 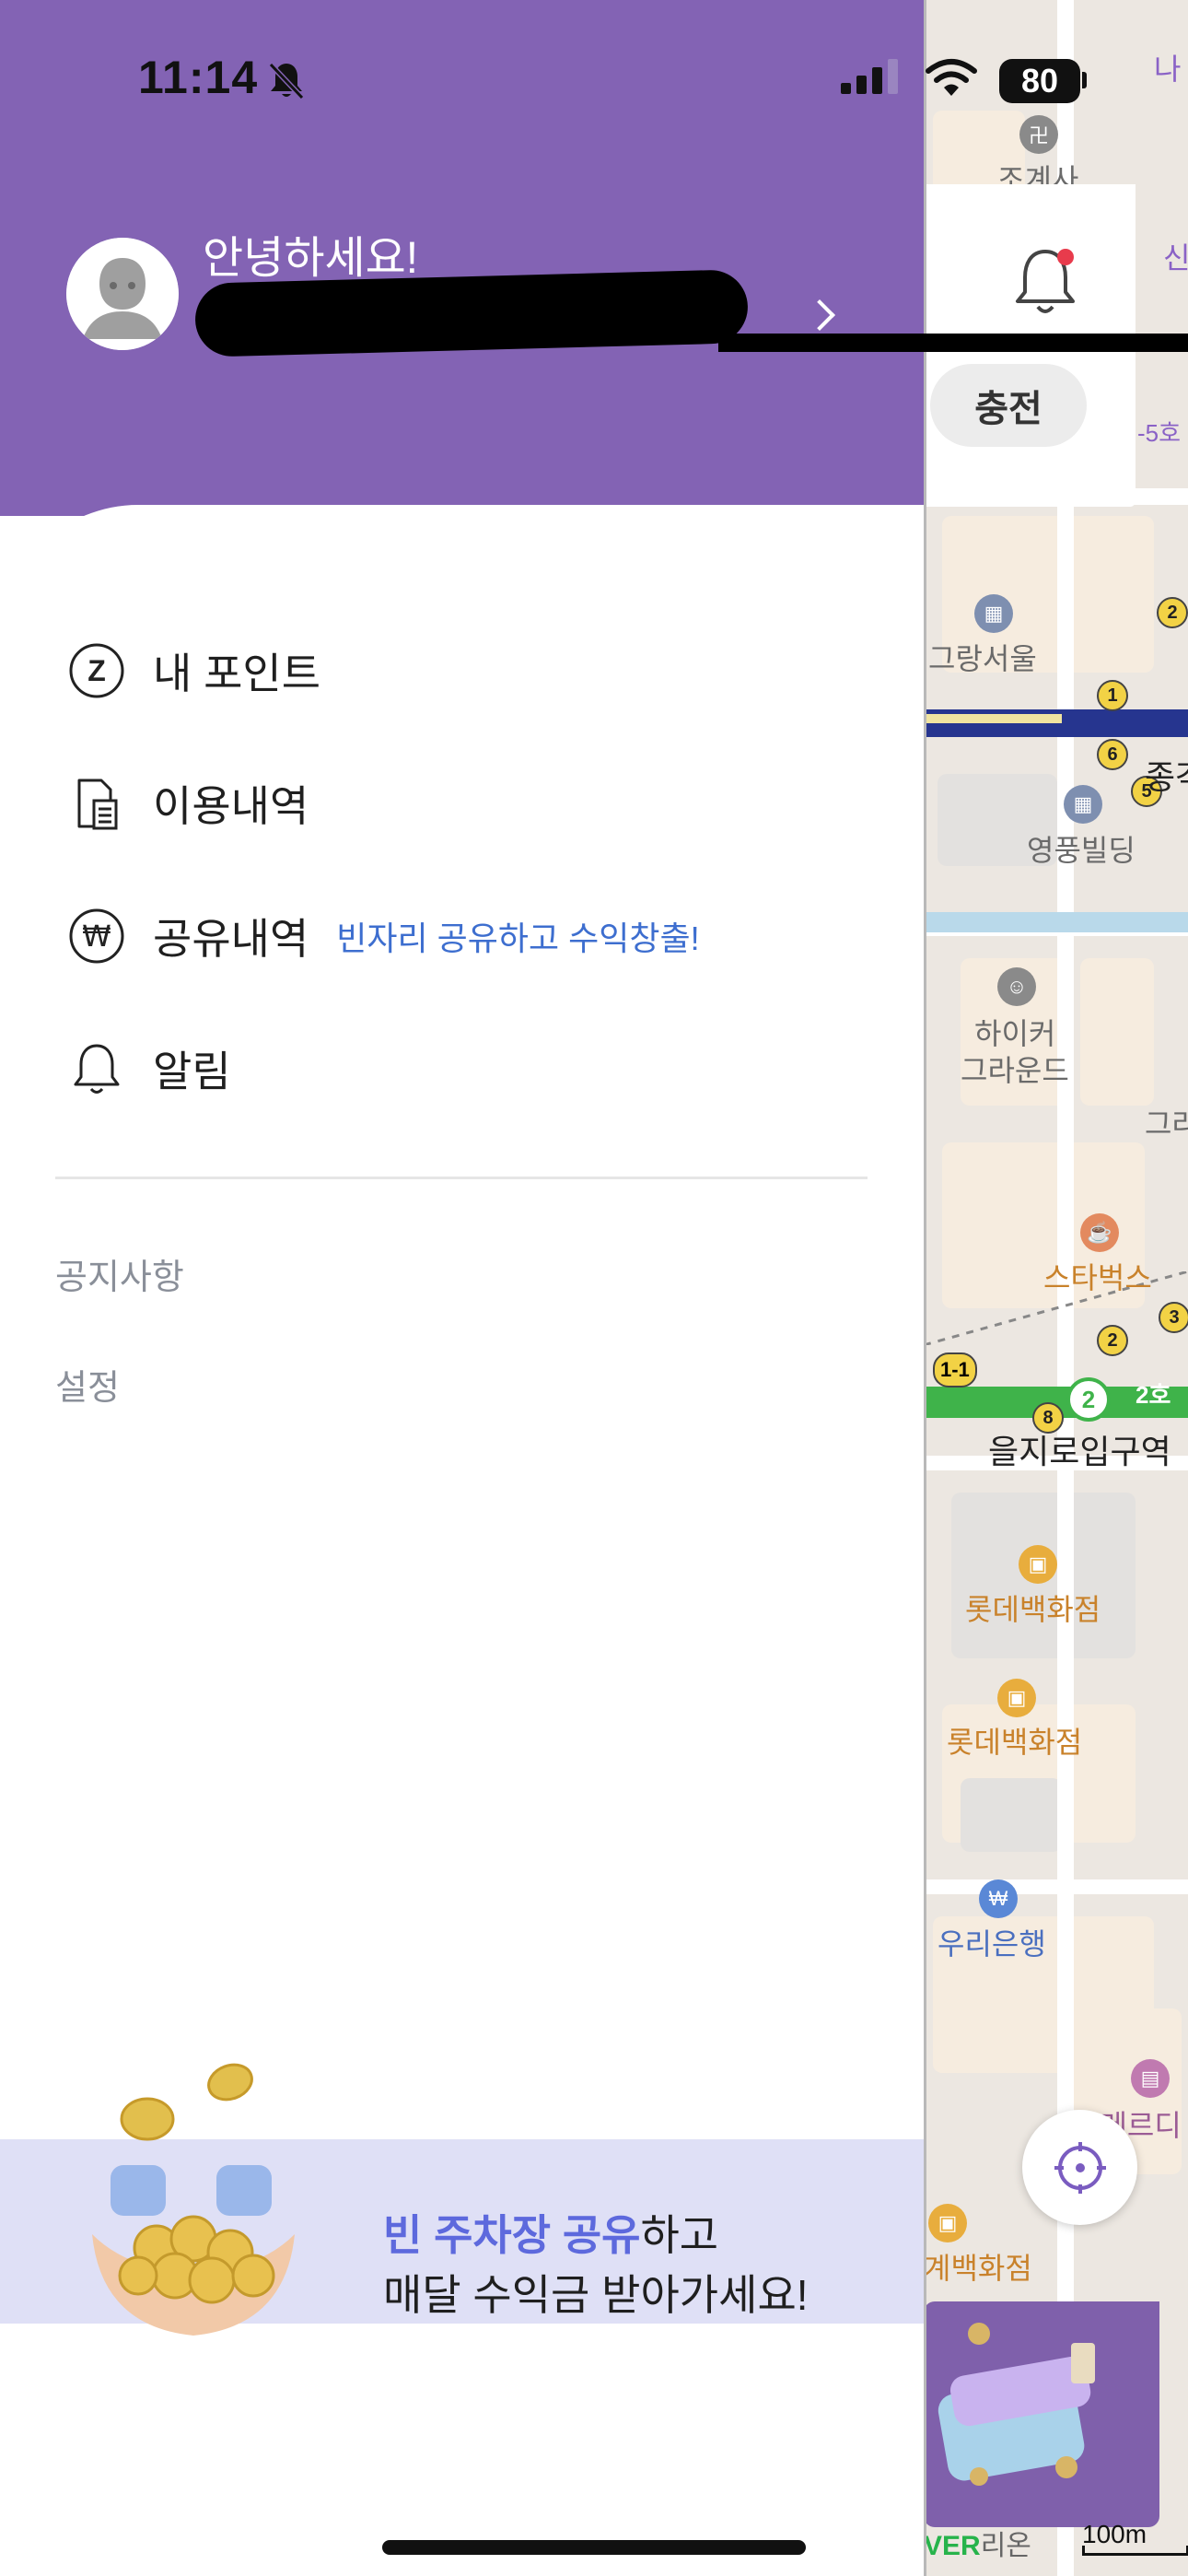 I want to click on subway-line-2-icon: 2, so click(x=1088, y=1399).